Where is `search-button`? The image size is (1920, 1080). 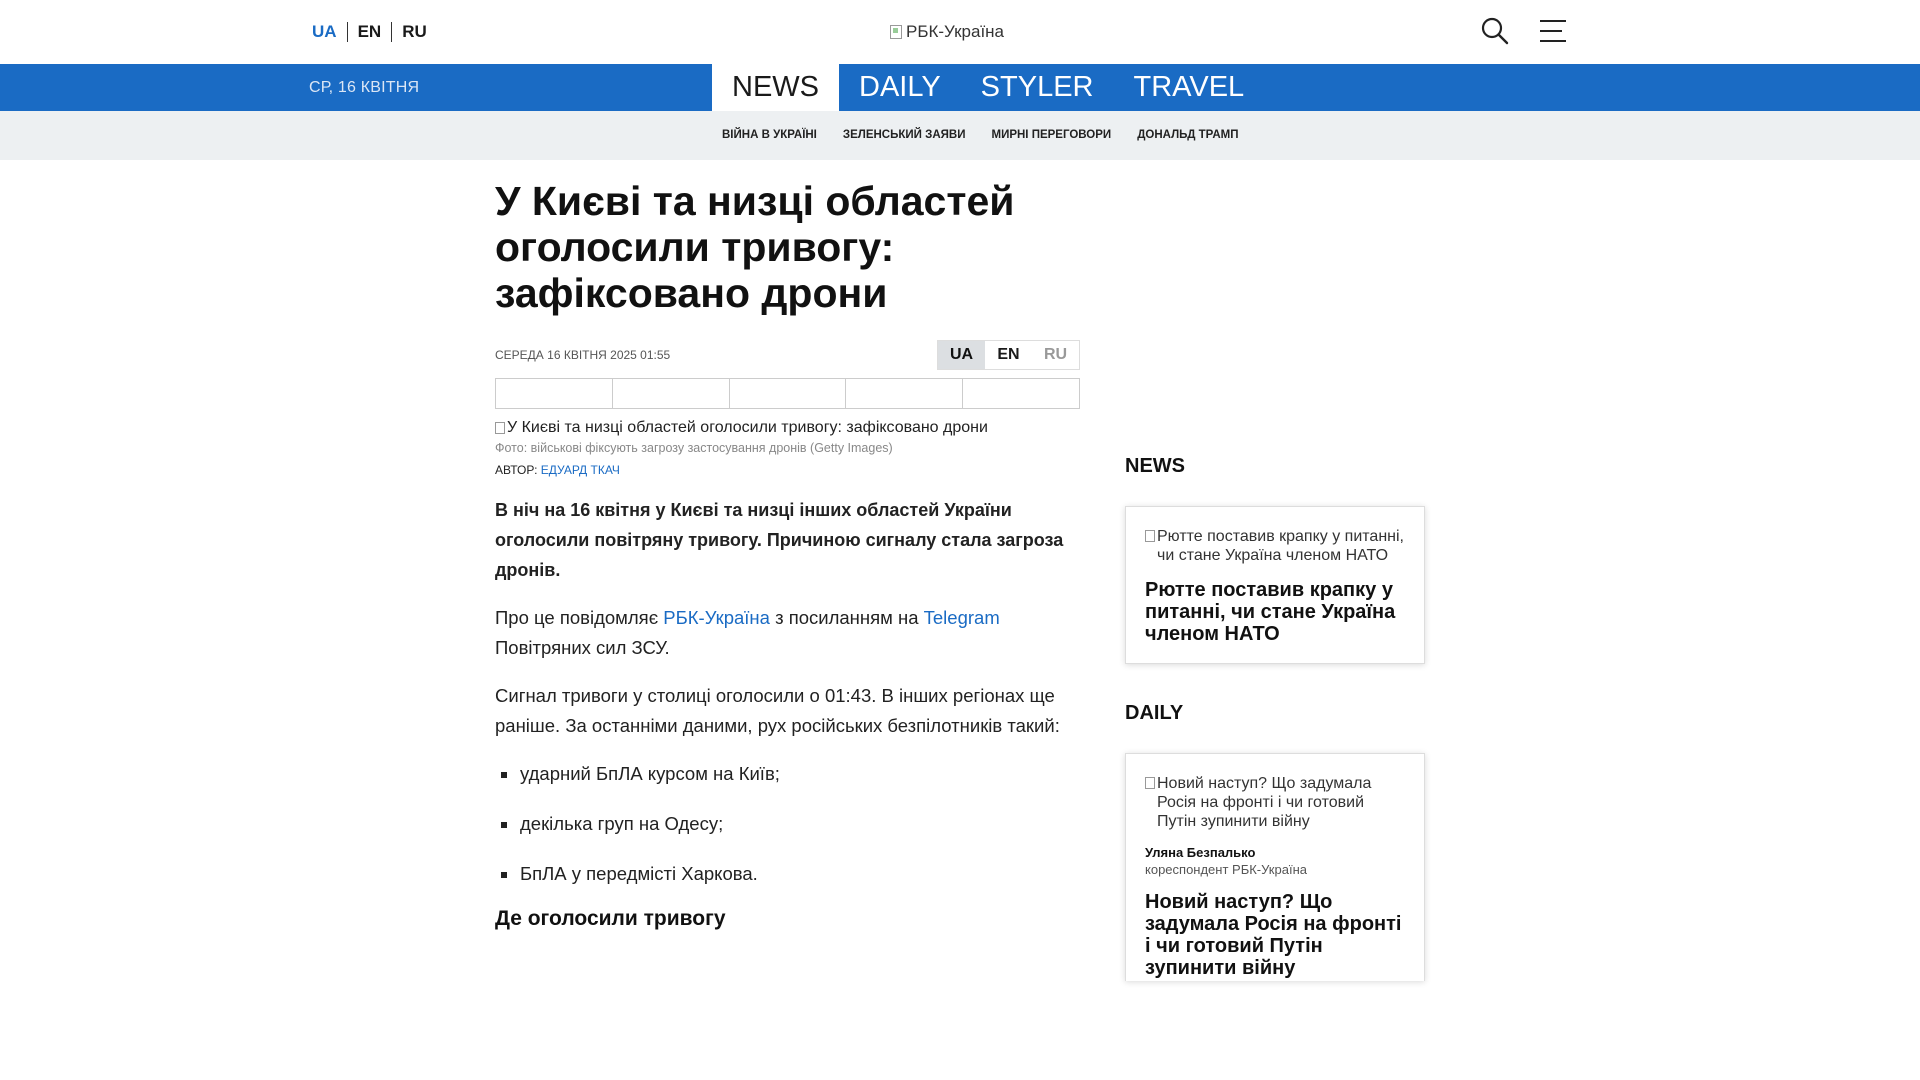 search-button is located at coordinates (1495, 31).